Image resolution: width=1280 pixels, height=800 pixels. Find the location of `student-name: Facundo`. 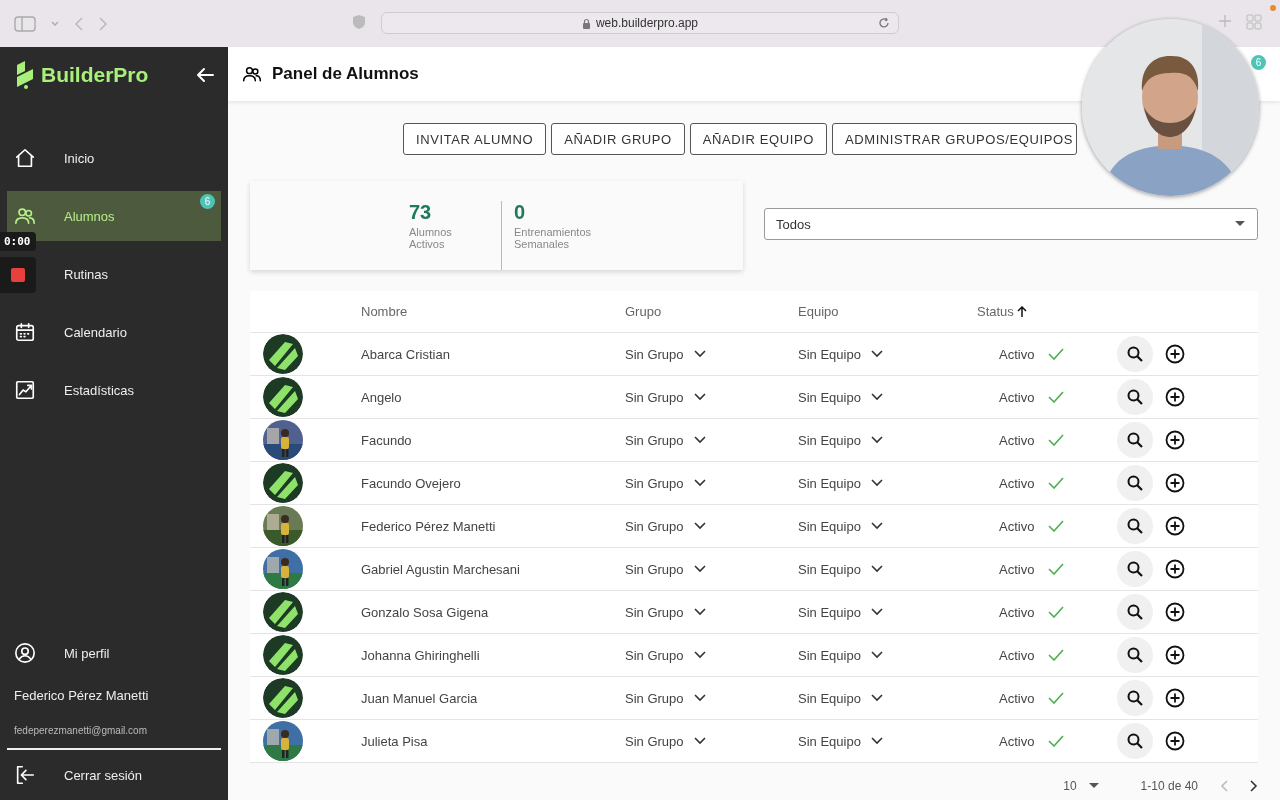

student-name: Facundo is located at coordinates (387, 440).